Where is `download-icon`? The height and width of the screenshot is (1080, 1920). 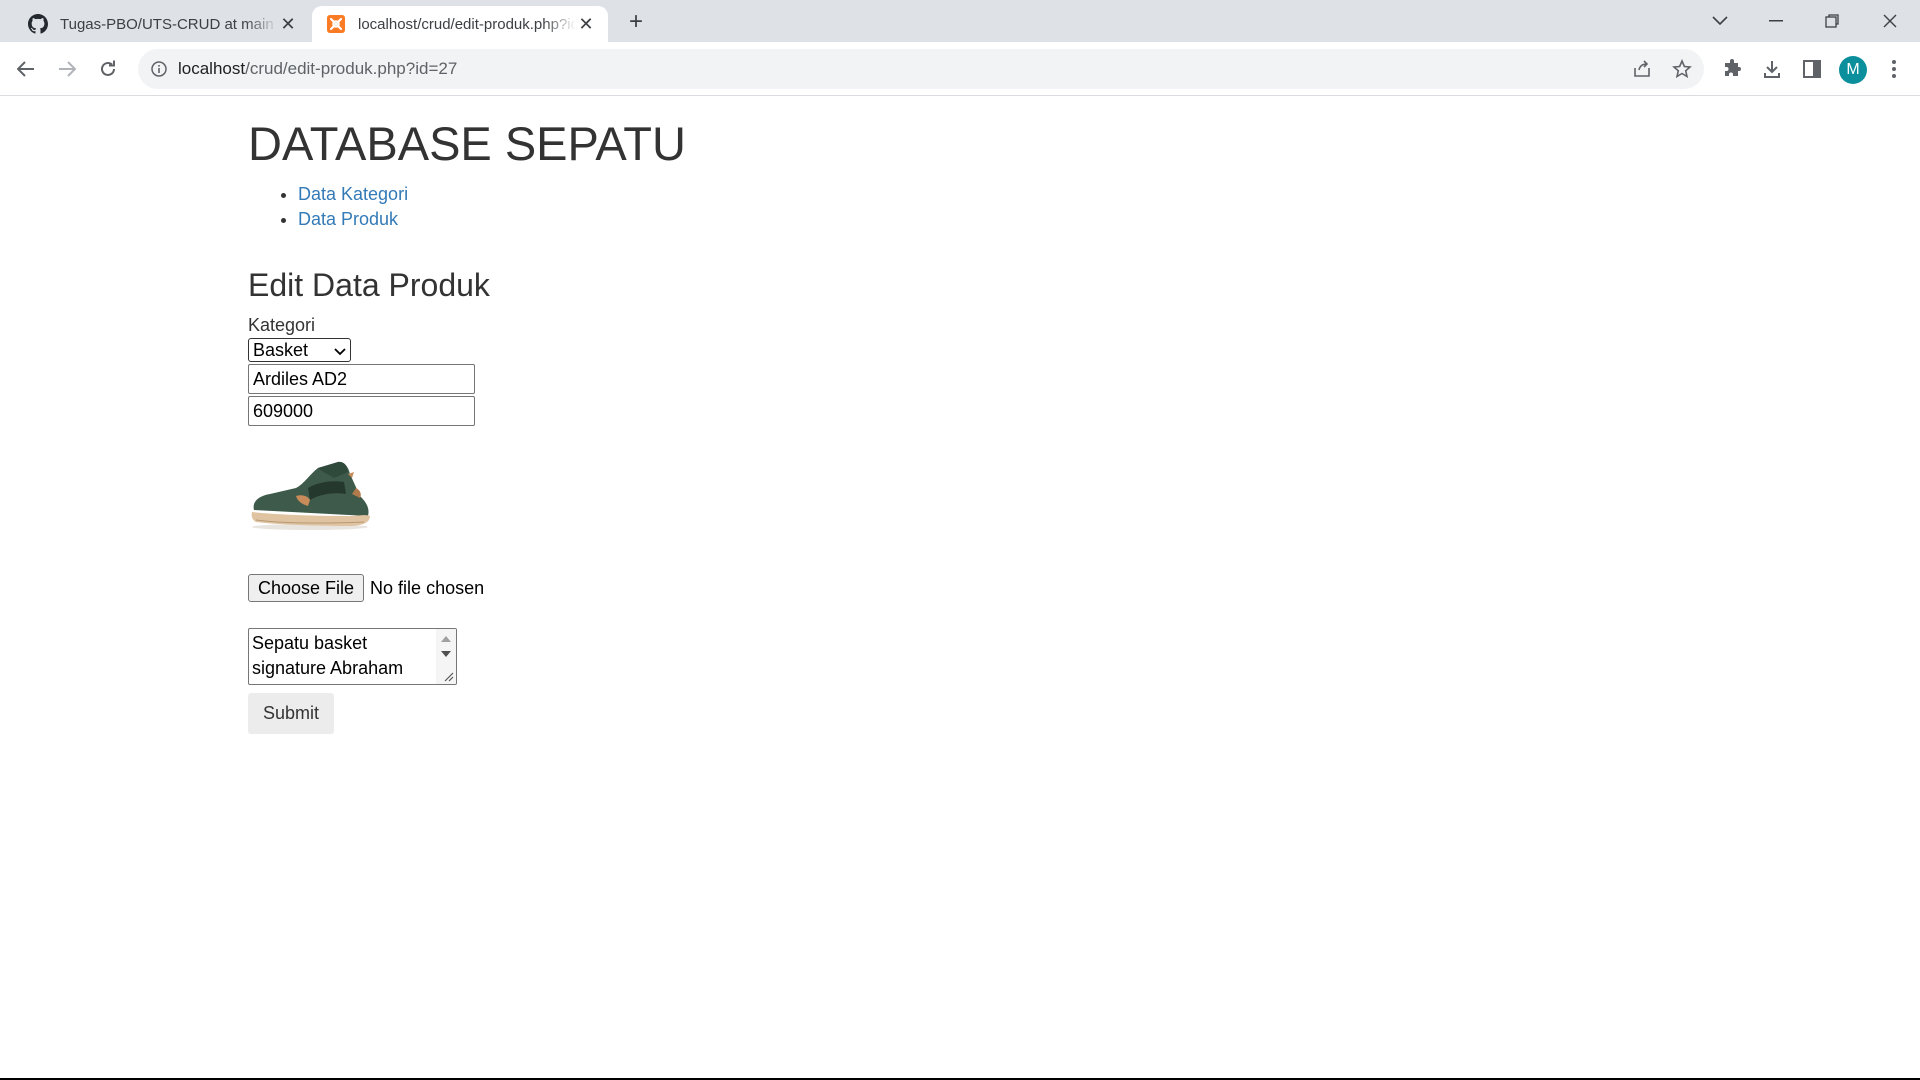
download-icon is located at coordinates (1772, 69).